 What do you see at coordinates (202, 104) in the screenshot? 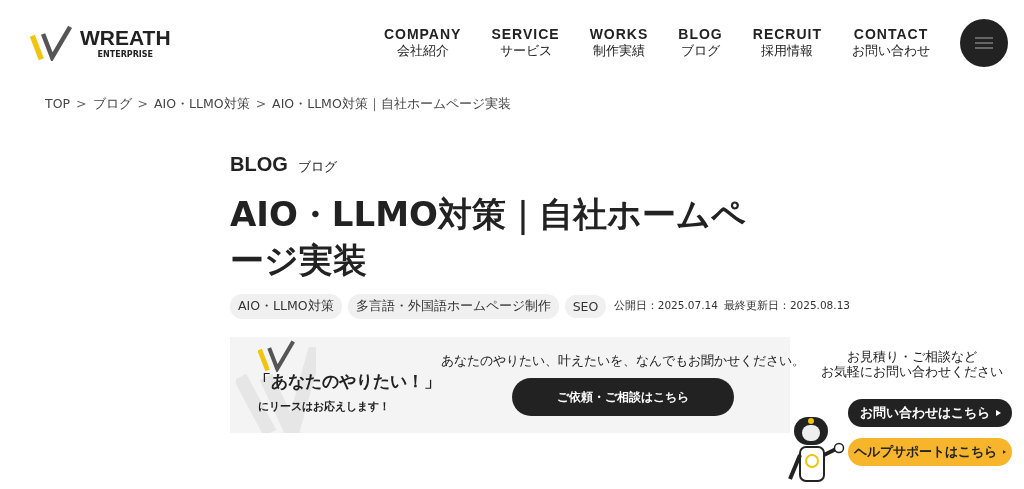
I see `breadcrumb-link: AIO・LLMO対策` at bounding box center [202, 104].